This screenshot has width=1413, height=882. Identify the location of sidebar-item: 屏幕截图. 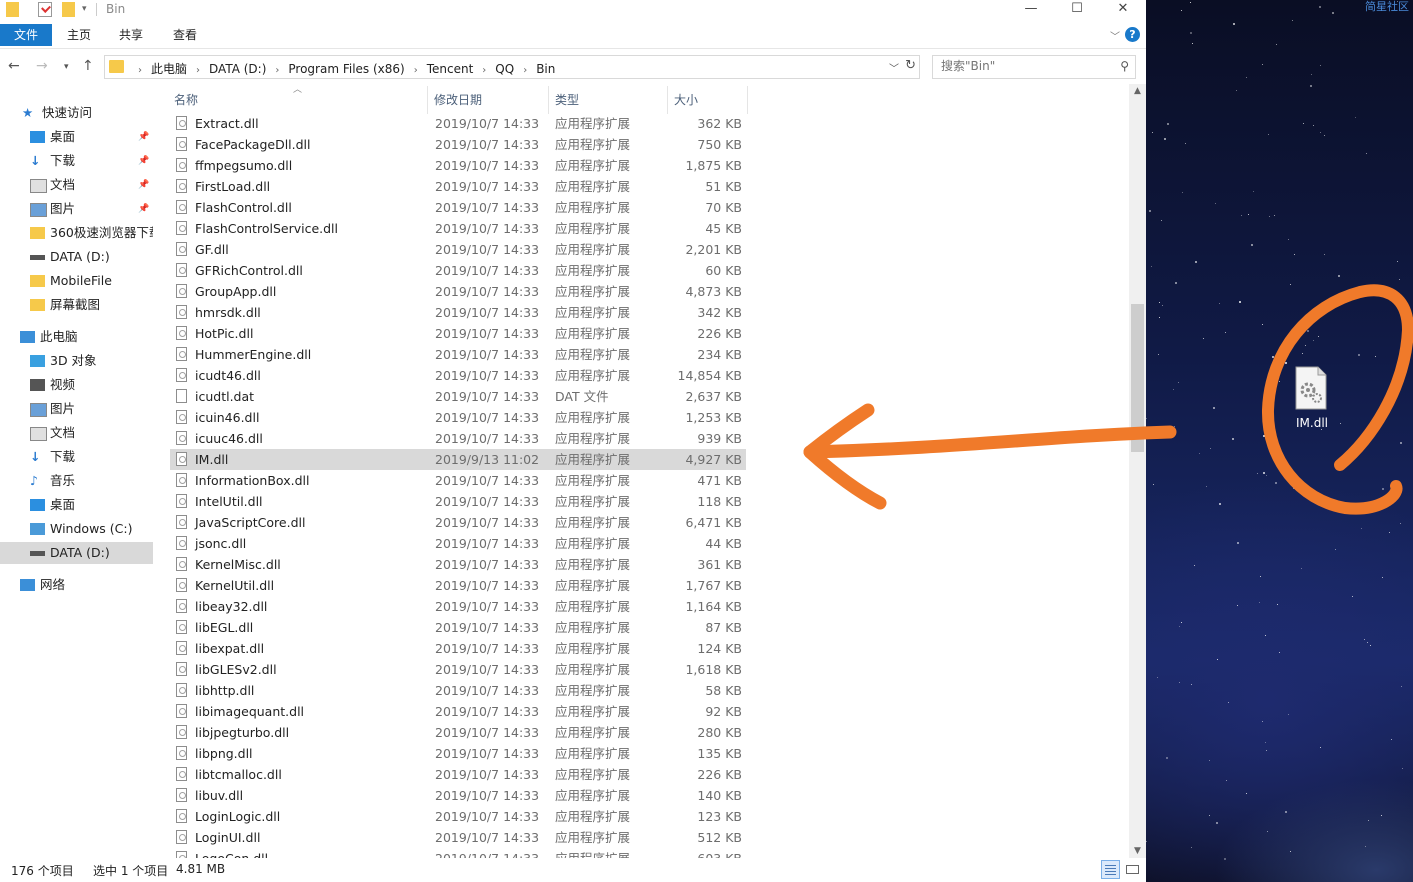
(76, 305).